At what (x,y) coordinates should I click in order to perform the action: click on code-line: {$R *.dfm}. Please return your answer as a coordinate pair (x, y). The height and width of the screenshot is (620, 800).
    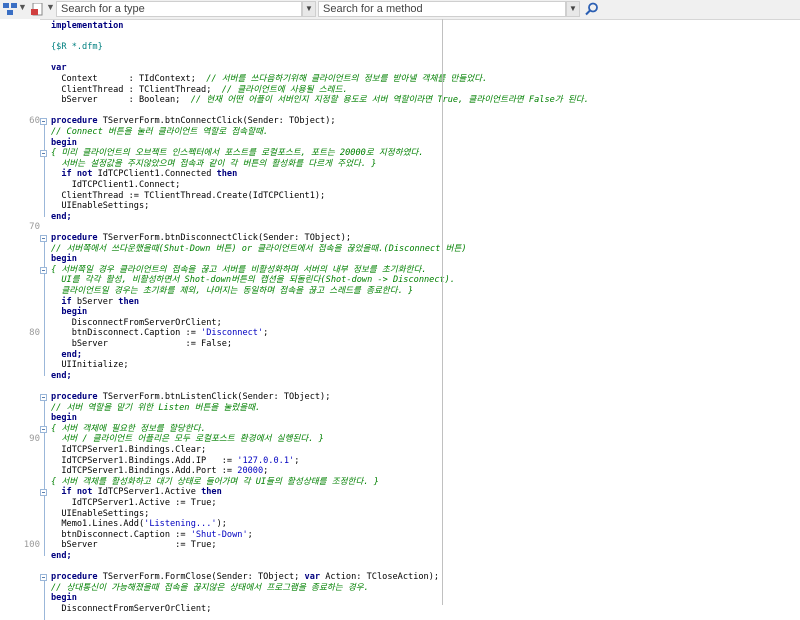
    Looking at the image, I should click on (77, 47).